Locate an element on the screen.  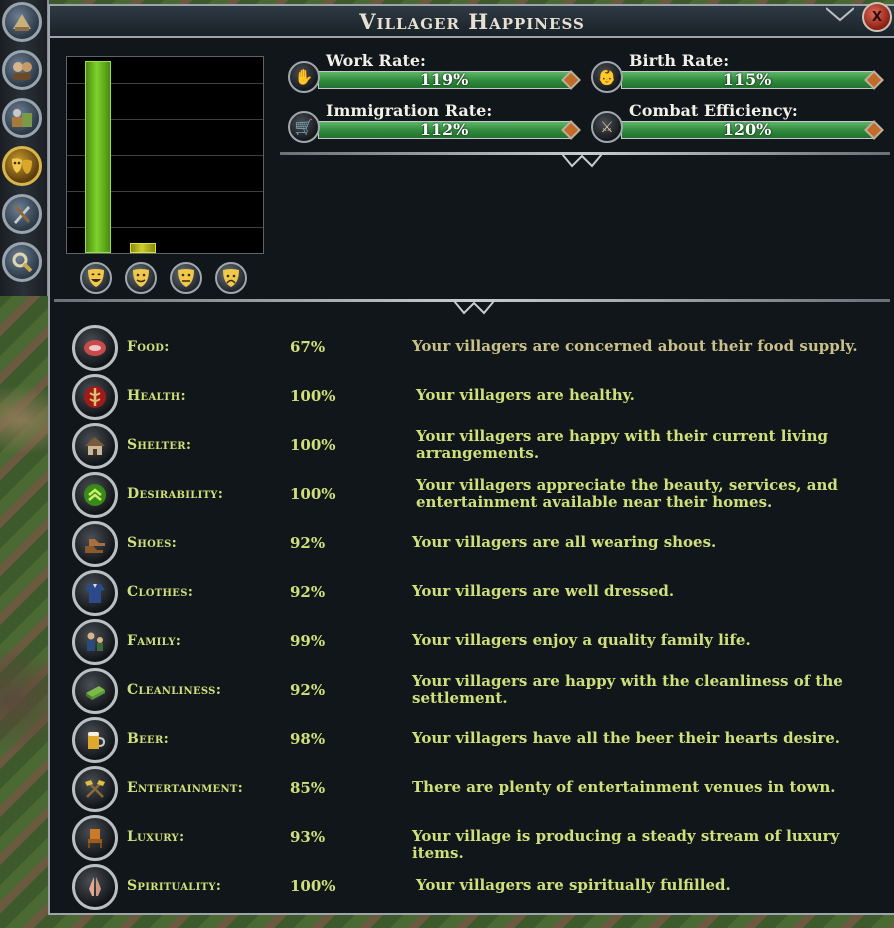
work-rate-stat: ✋ Work Rate: 119% is located at coordinates (438, 72).